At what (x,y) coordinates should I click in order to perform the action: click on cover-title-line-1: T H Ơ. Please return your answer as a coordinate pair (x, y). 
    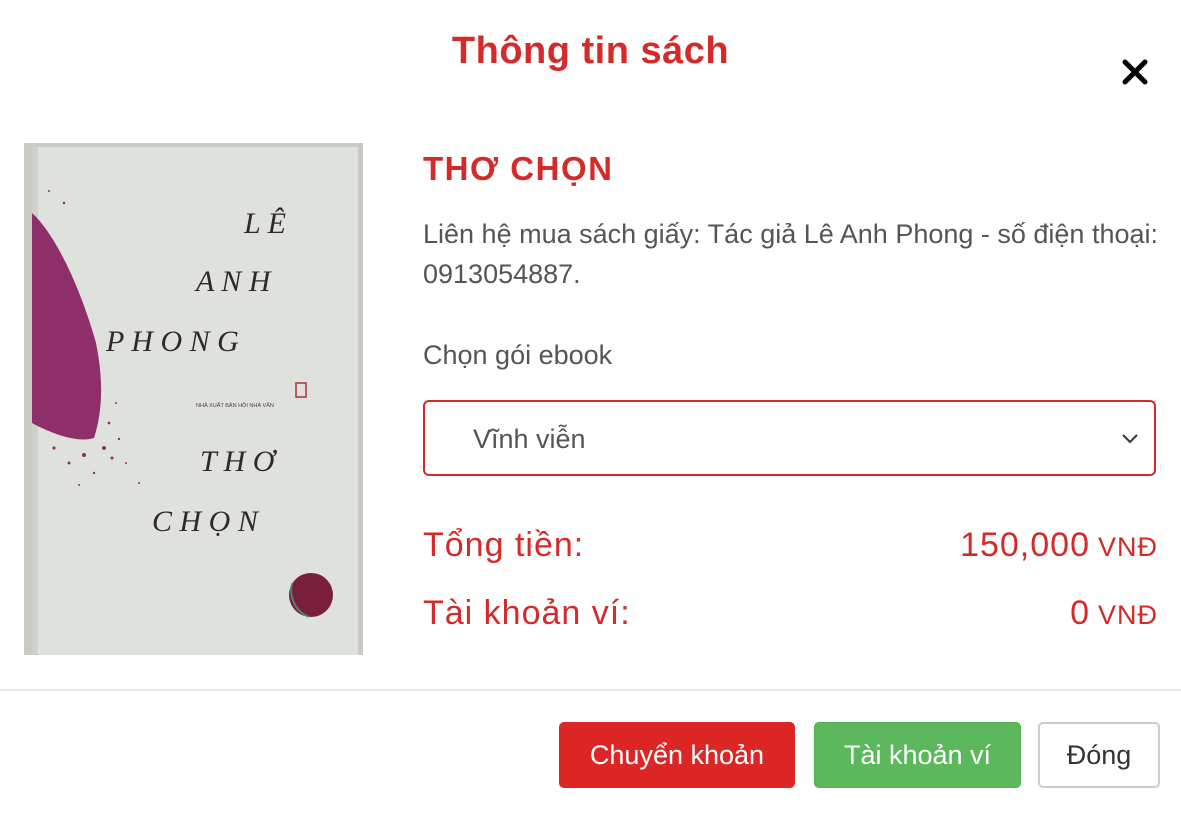
    Looking at the image, I should click on (239, 461).